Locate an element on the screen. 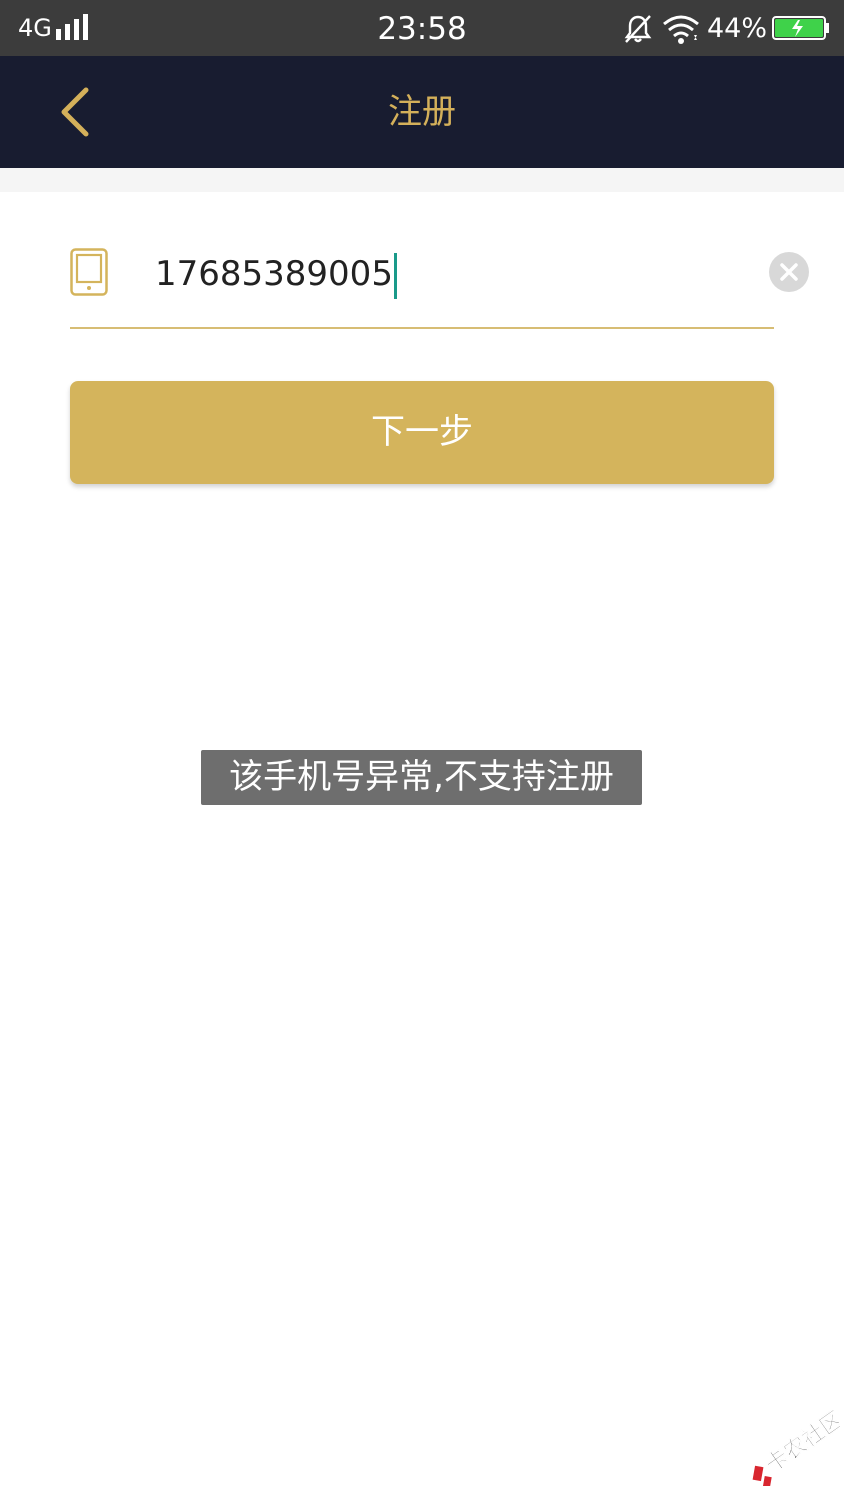 The height and width of the screenshot is (1500, 844). watermark-logo: 卡农社区 is located at coordinates (796, 1448).